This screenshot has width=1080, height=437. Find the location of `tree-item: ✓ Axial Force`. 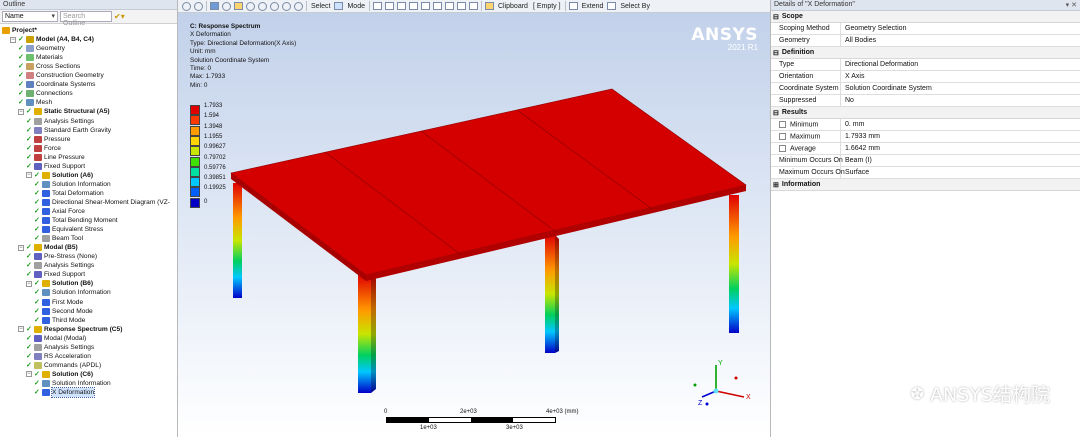

tree-item: ✓ Axial Force is located at coordinates (59, 211).